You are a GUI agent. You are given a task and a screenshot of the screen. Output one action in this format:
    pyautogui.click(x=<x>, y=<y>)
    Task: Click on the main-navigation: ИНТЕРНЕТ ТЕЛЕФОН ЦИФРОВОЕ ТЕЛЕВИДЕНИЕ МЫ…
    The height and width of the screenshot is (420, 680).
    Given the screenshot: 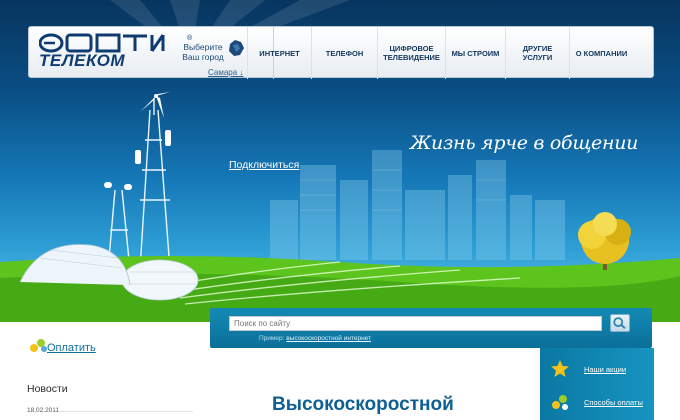 What is the action you would take?
    pyautogui.click(x=440, y=53)
    